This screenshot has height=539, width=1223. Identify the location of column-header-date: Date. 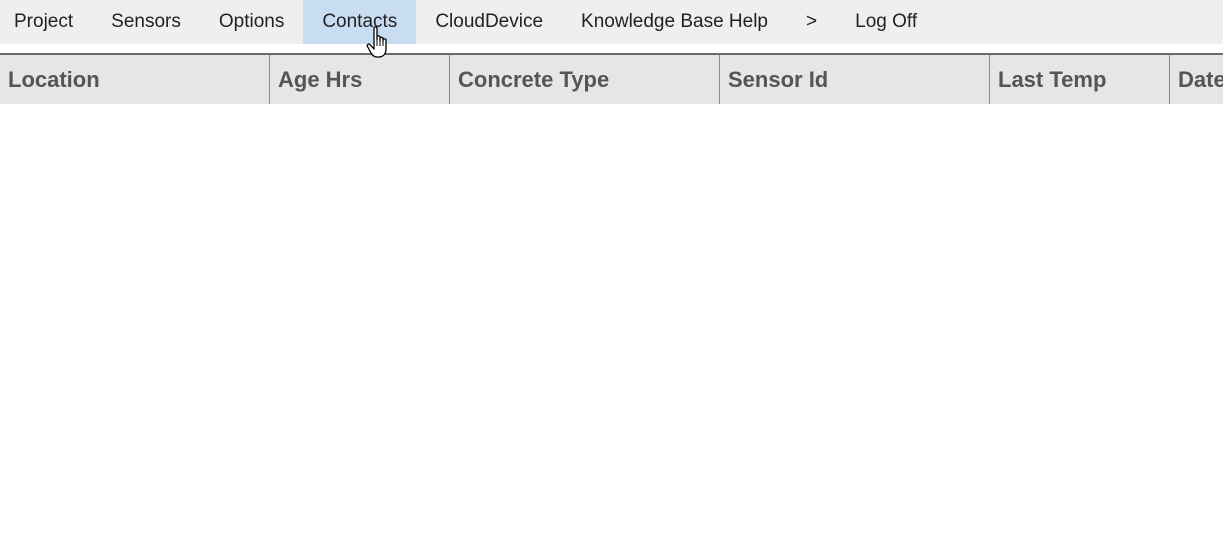
(1196, 79).